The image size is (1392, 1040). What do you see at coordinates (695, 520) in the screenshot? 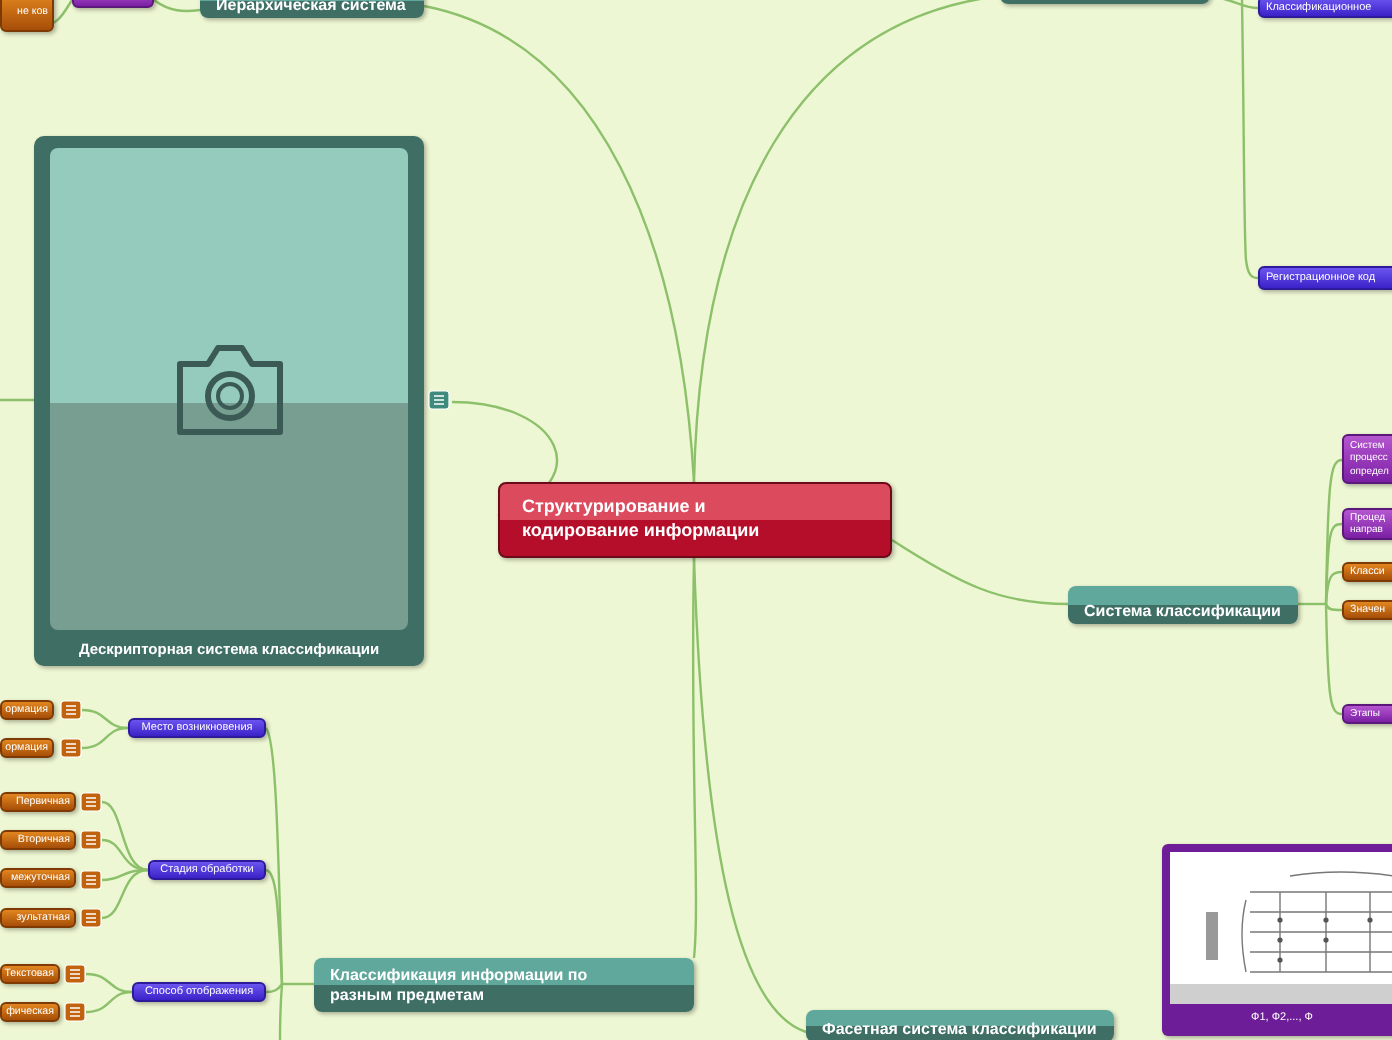
I see `central-topic: Структурирование и кодирование информации` at bounding box center [695, 520].